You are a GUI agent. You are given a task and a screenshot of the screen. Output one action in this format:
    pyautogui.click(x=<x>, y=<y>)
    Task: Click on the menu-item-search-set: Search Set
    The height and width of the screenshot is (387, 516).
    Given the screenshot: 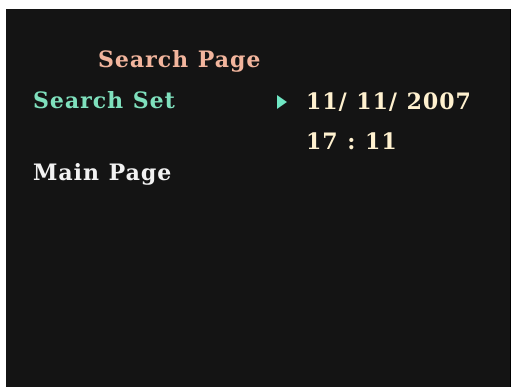 What is the action you would take?
    pyautogui.click(x=104, y=101)
    